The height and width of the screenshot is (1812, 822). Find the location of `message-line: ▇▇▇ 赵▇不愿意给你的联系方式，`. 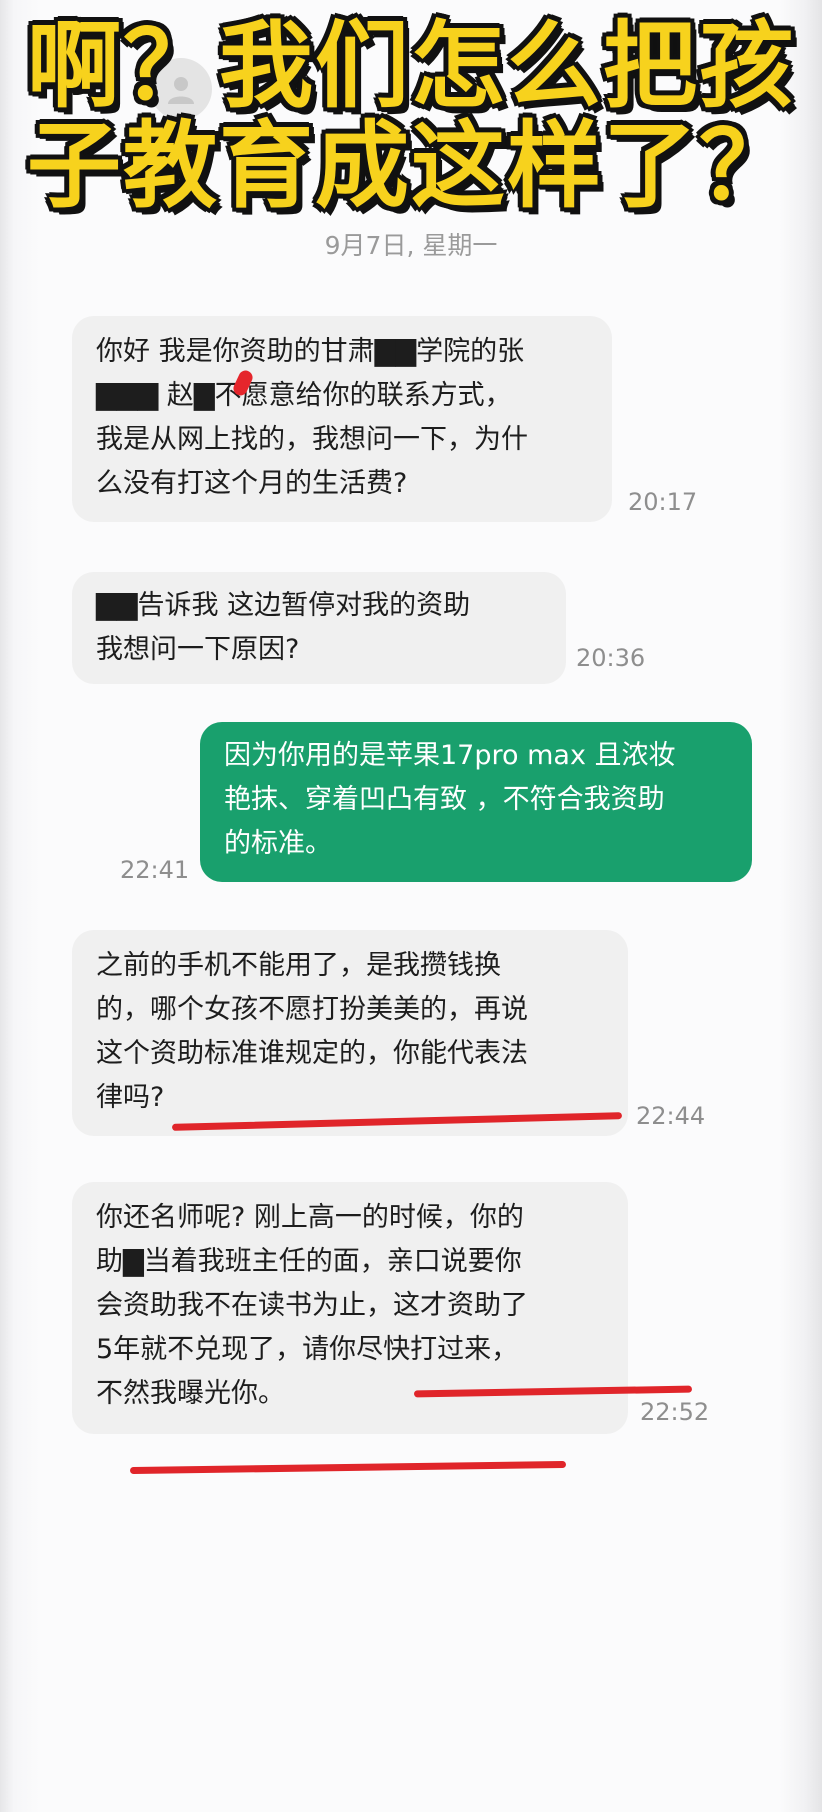

message-line: ▇▇▇ 赵▇不愿意给你的联系方式， is located at coordinates (304, 395).